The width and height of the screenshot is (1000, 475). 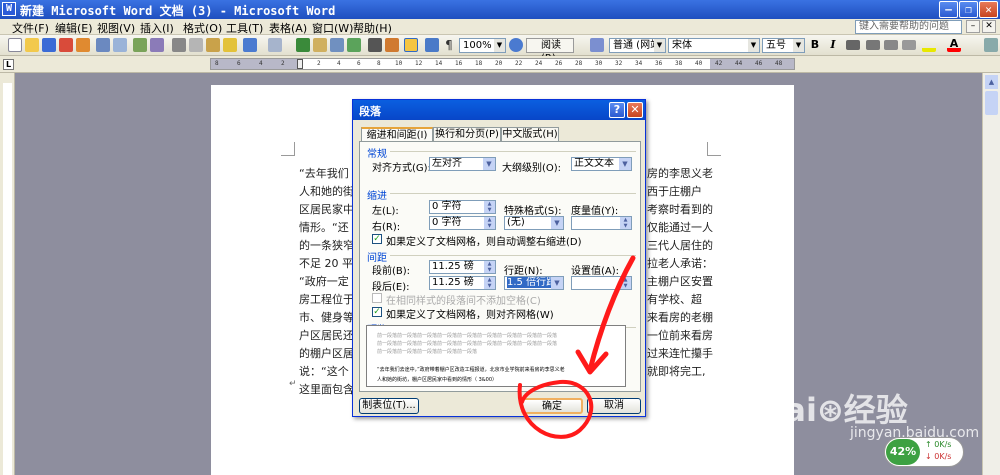 I want to click on annotation-circle, so click(x=555, y=409).